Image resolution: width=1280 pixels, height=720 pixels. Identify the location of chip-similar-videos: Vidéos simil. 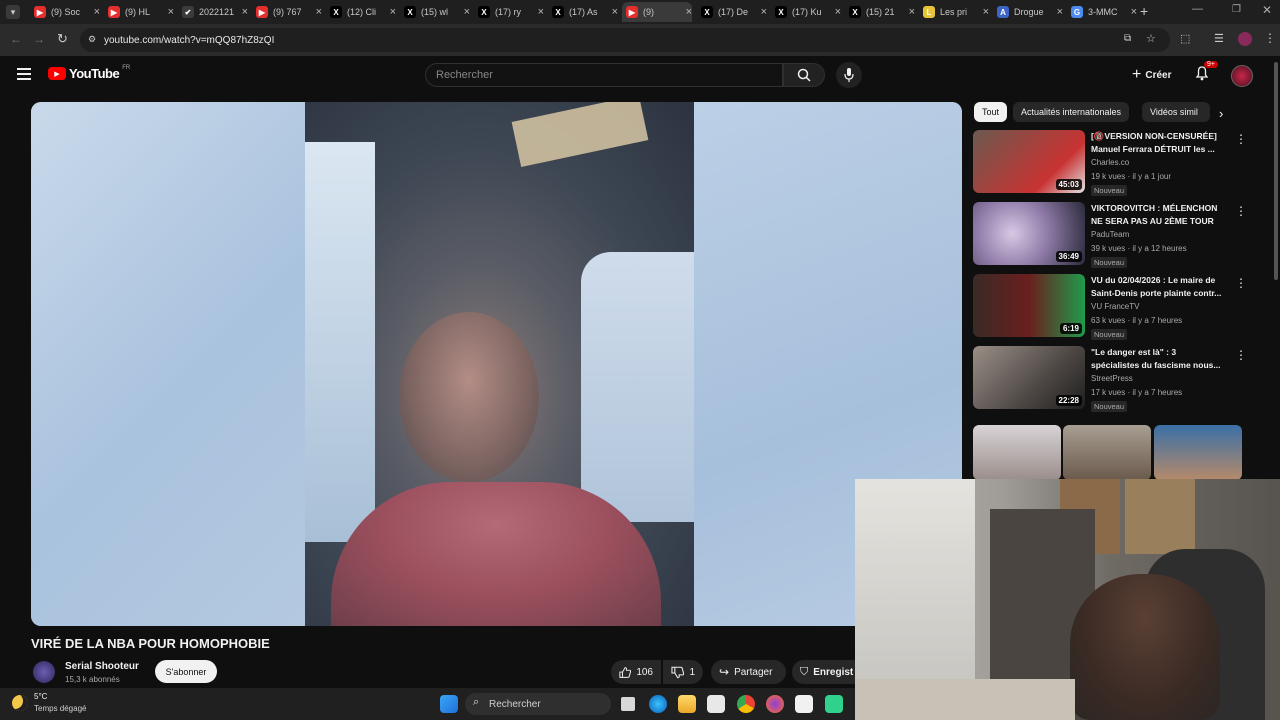
(1176, 112).